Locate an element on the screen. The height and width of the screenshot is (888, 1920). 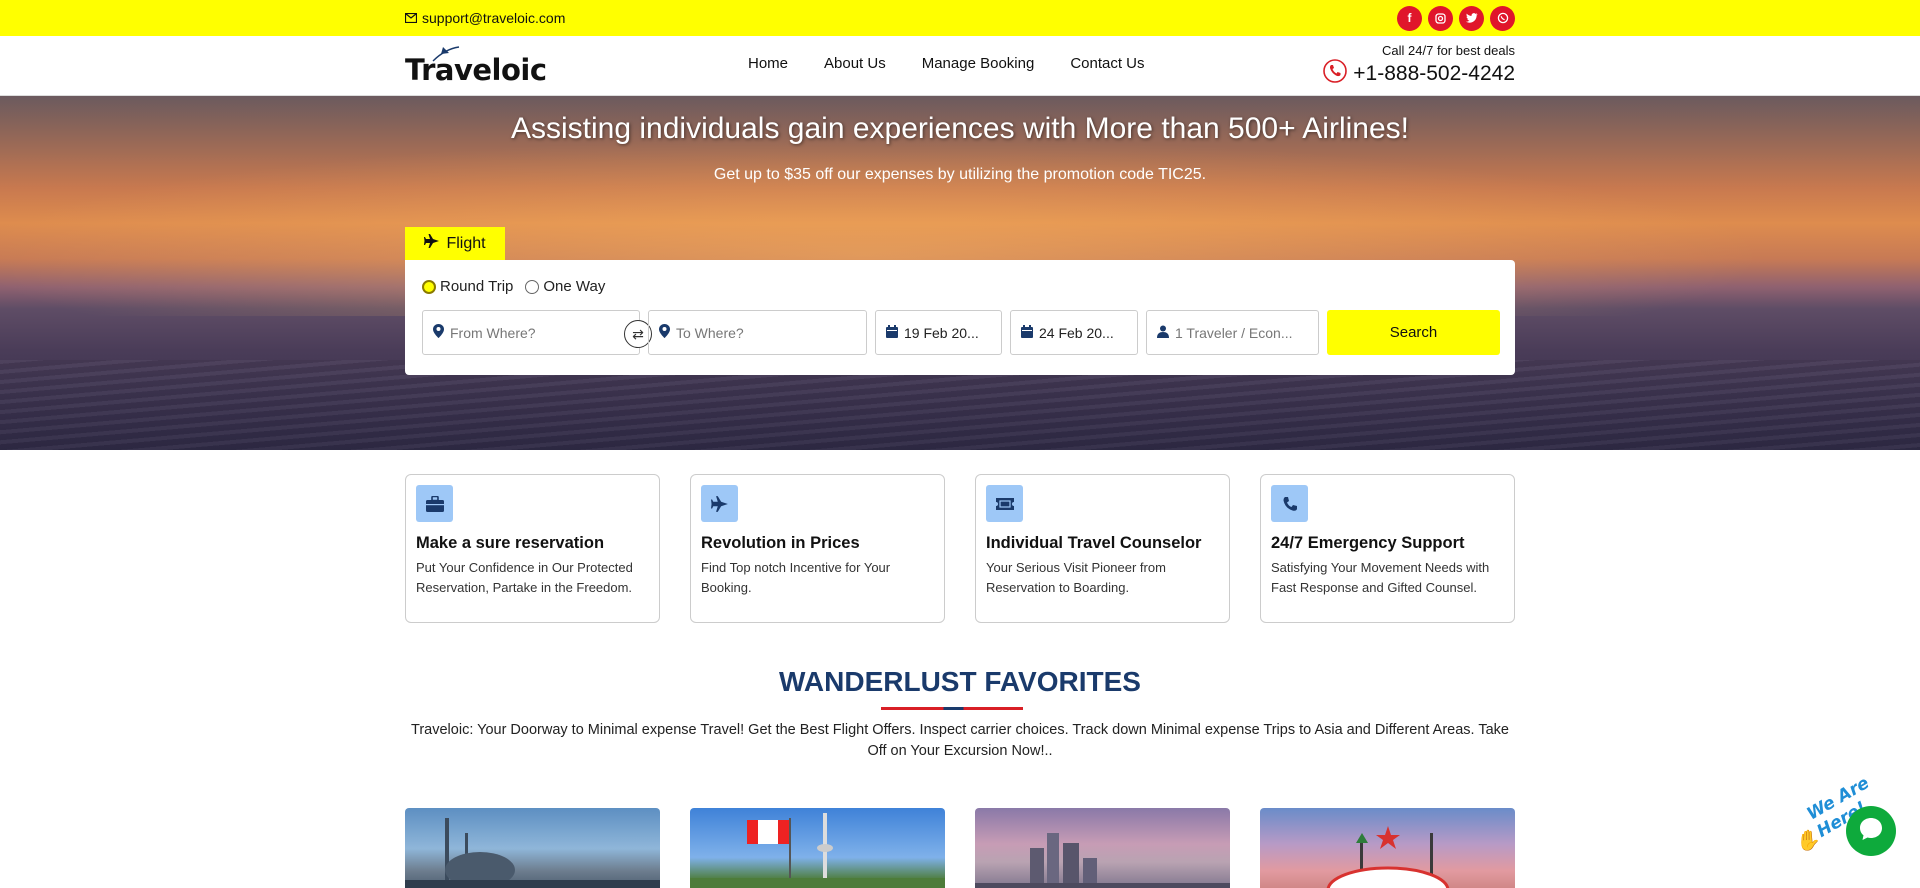
site-logo: Traveloic is located at coordinates (476, 66).